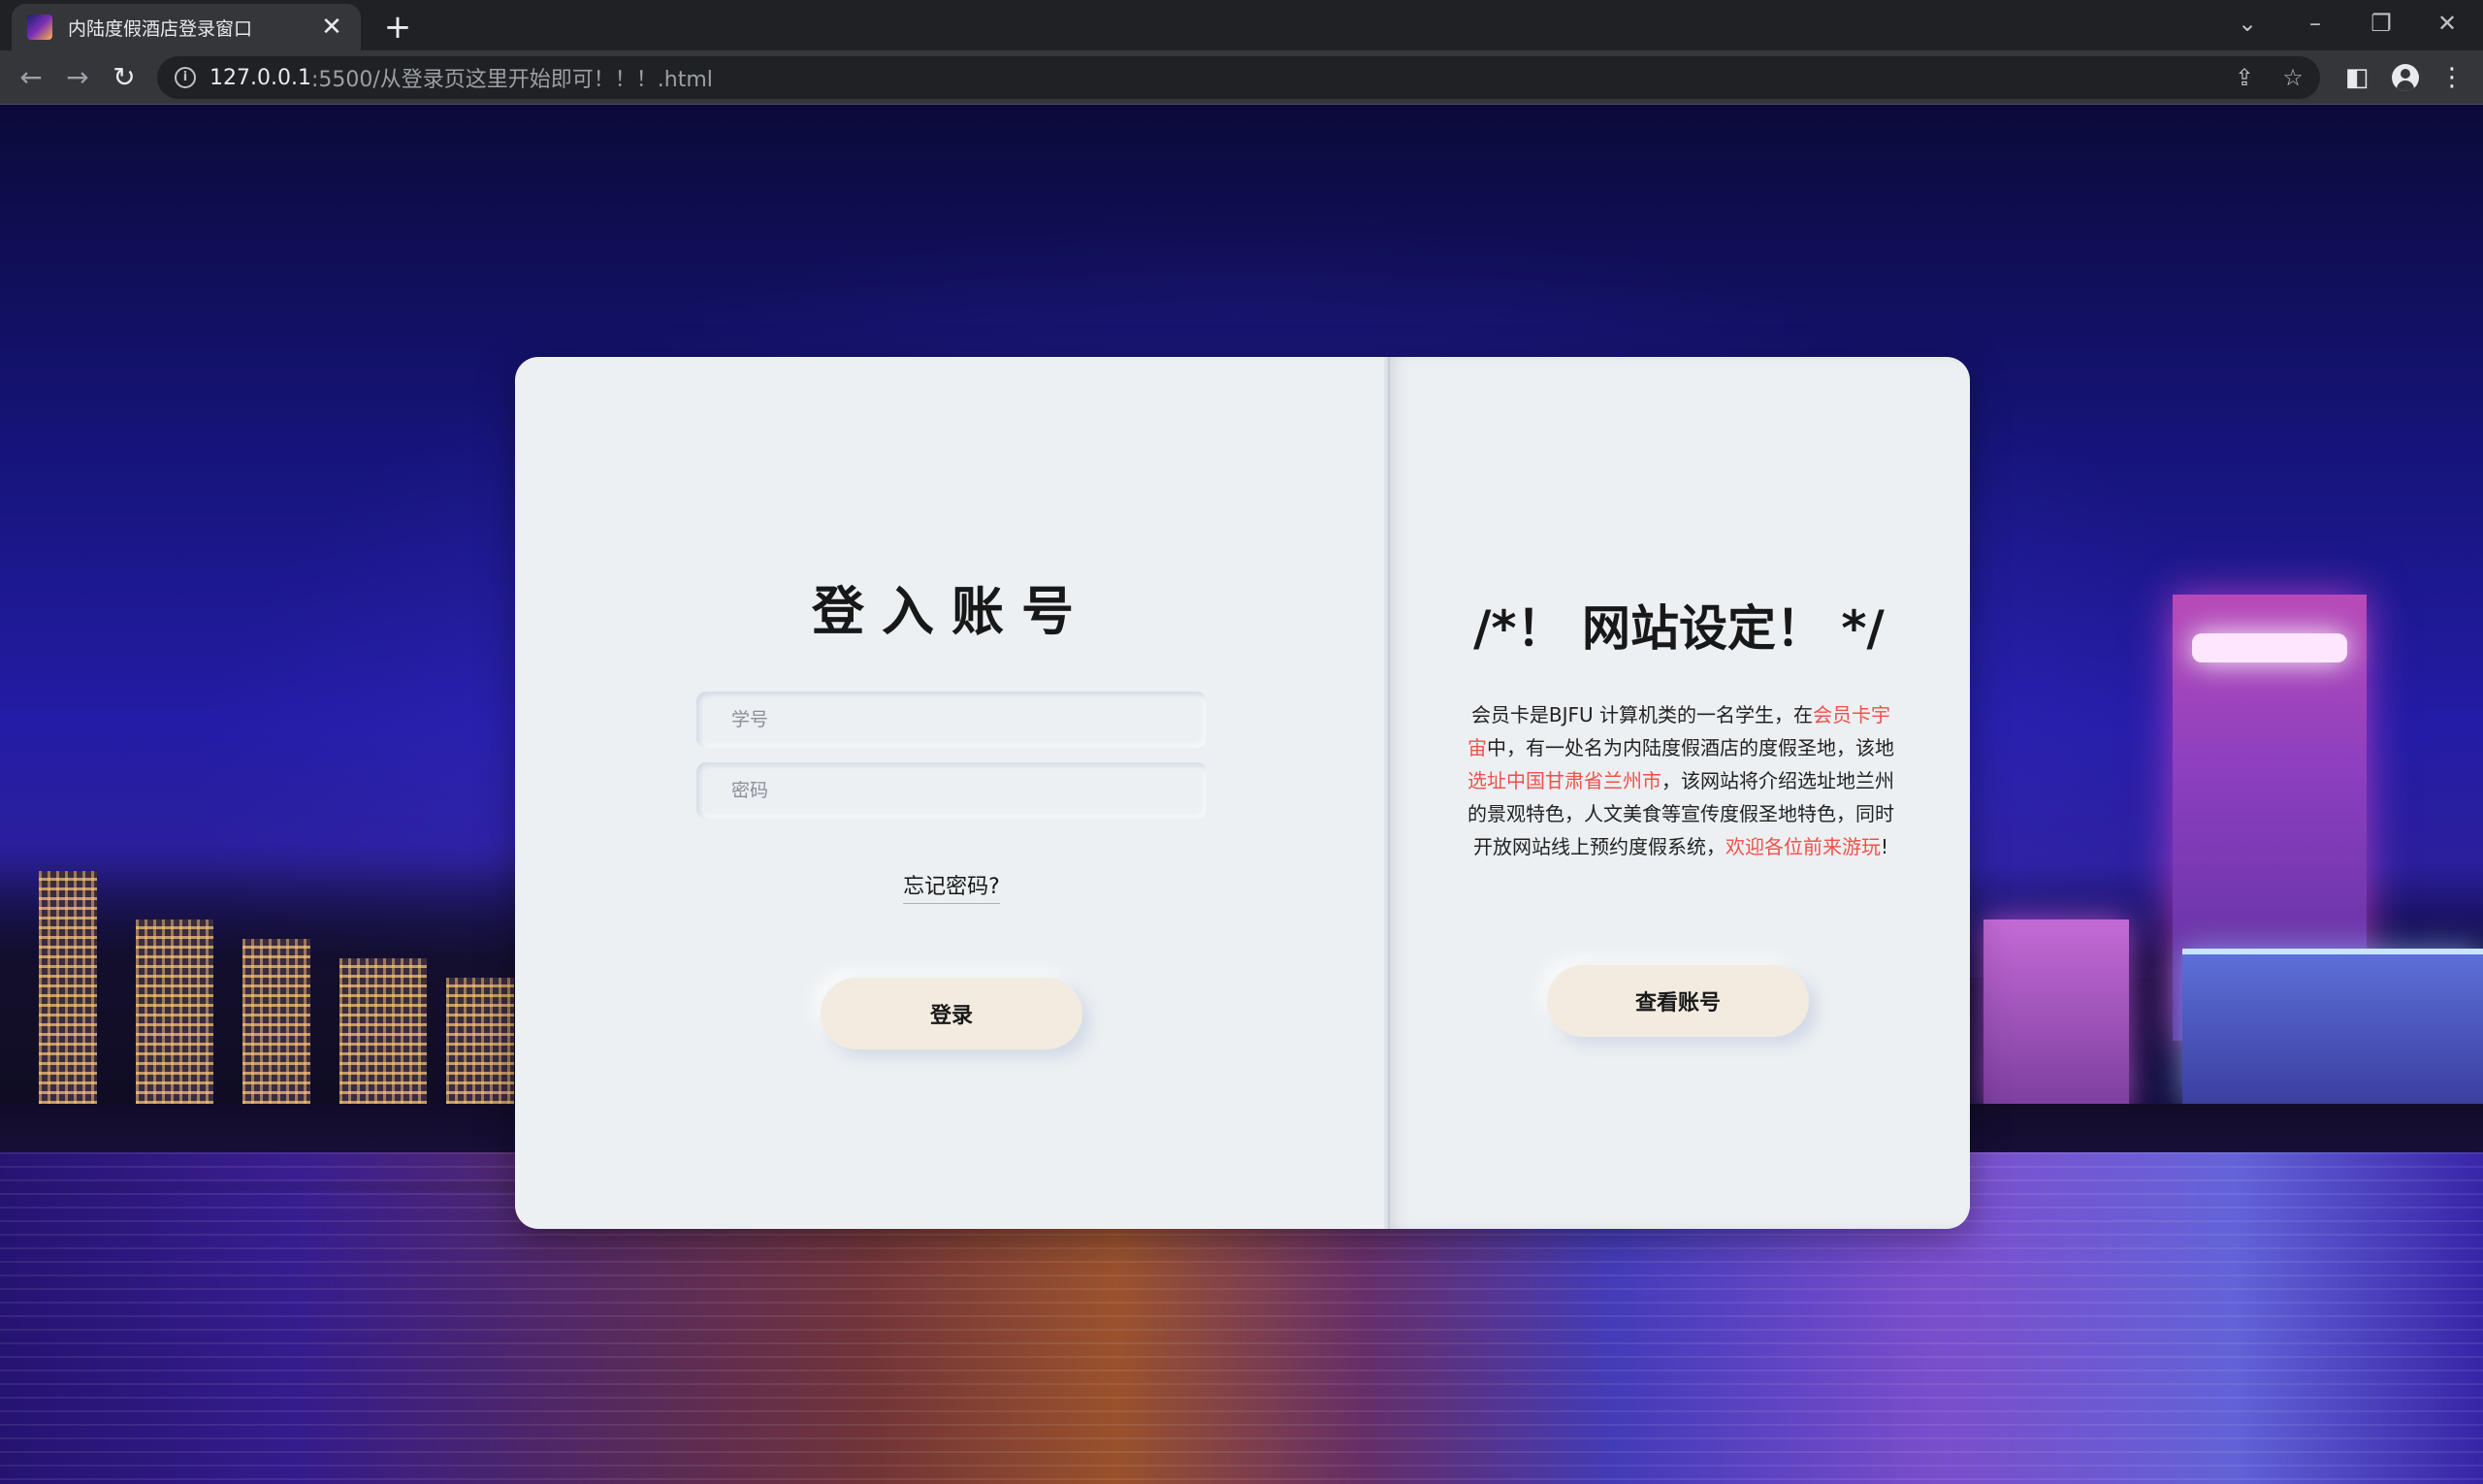 The width and height of the screenshot is (2483, 1484). I want to click on info-text-part: !, so click(1885, 847).